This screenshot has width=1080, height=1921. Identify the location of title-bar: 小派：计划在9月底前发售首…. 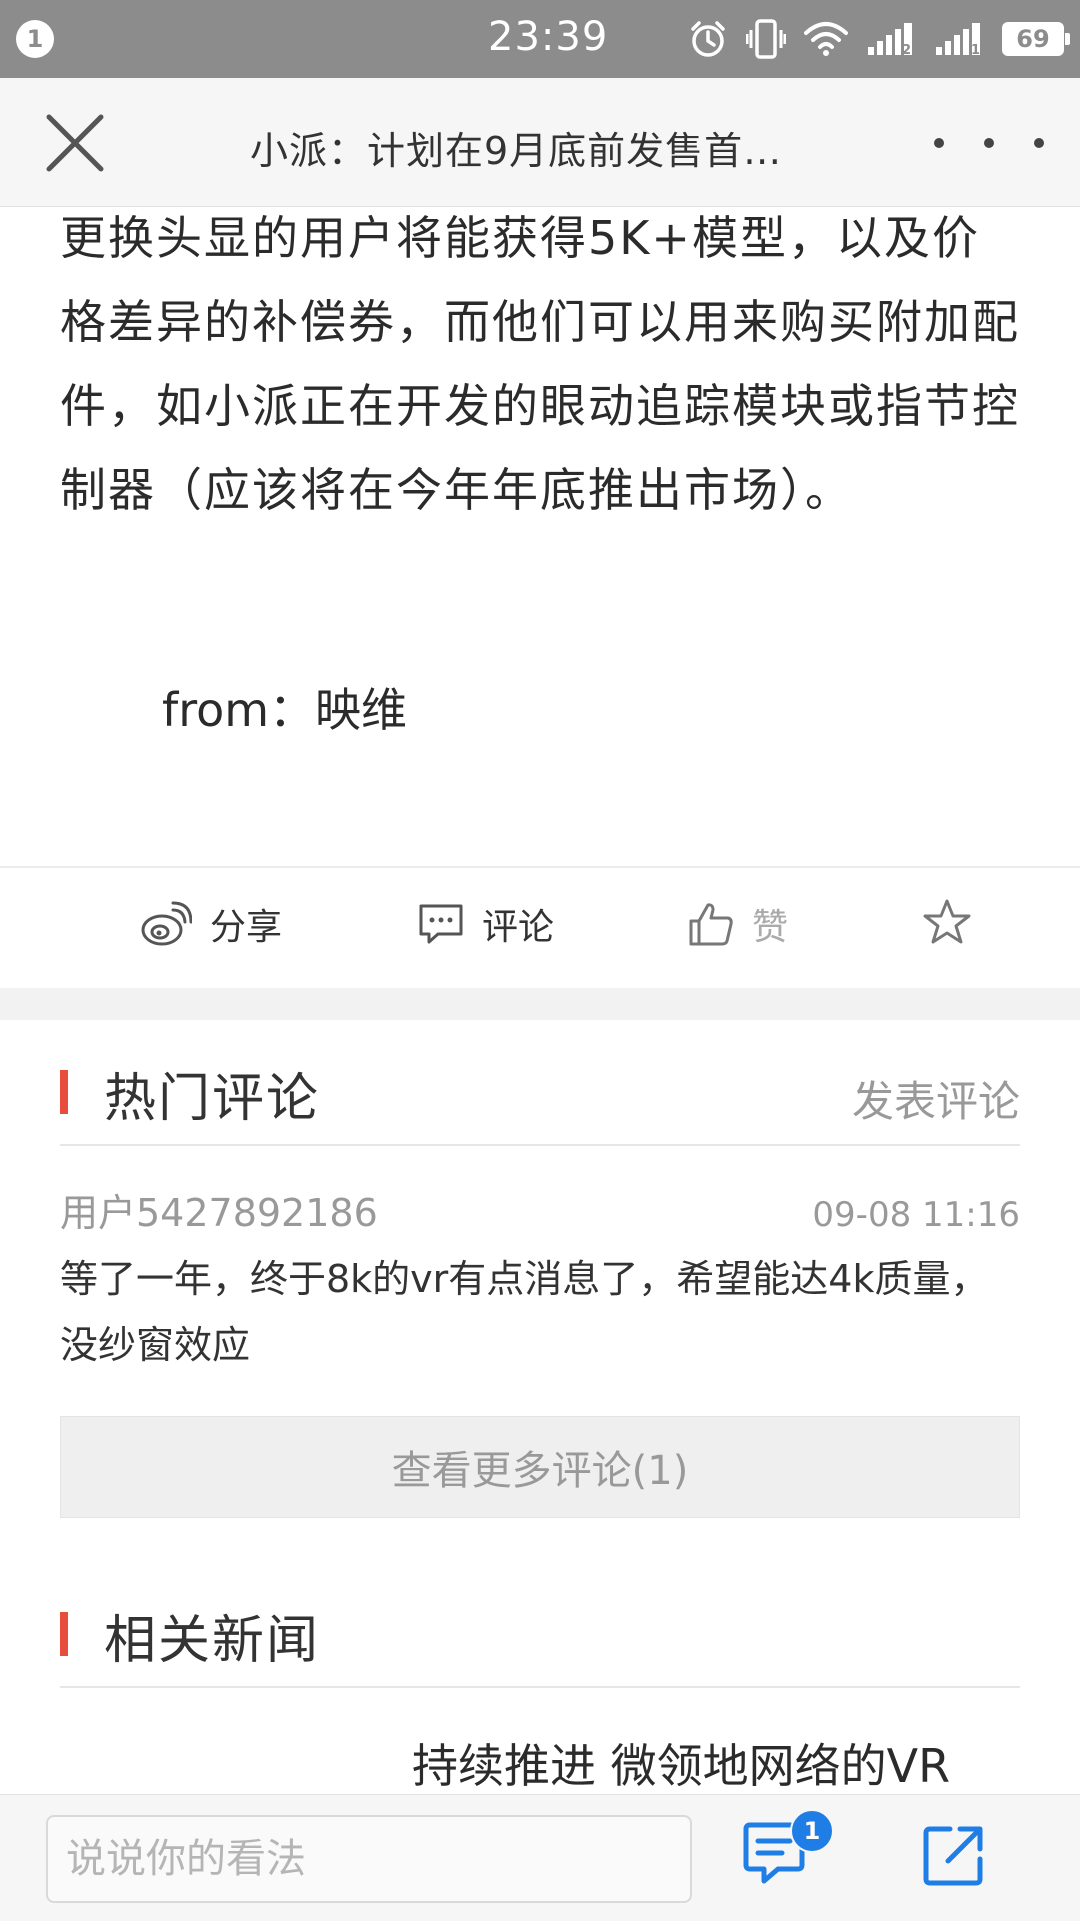
(540, 142).